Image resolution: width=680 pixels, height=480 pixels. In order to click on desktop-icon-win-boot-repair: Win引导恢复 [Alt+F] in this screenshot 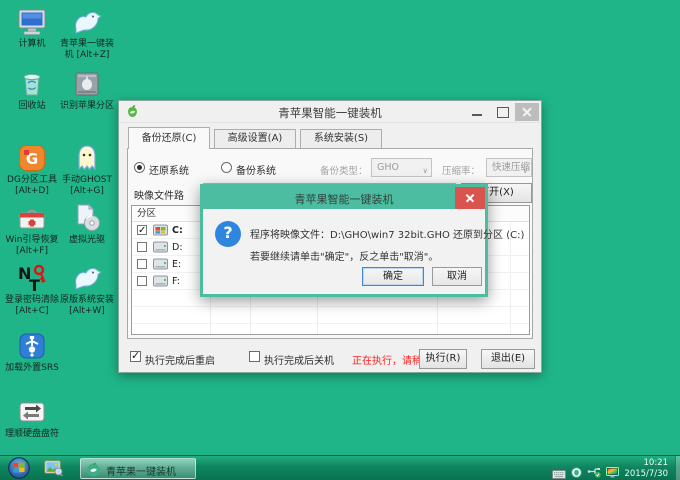, I will do `click(32, 230)`.